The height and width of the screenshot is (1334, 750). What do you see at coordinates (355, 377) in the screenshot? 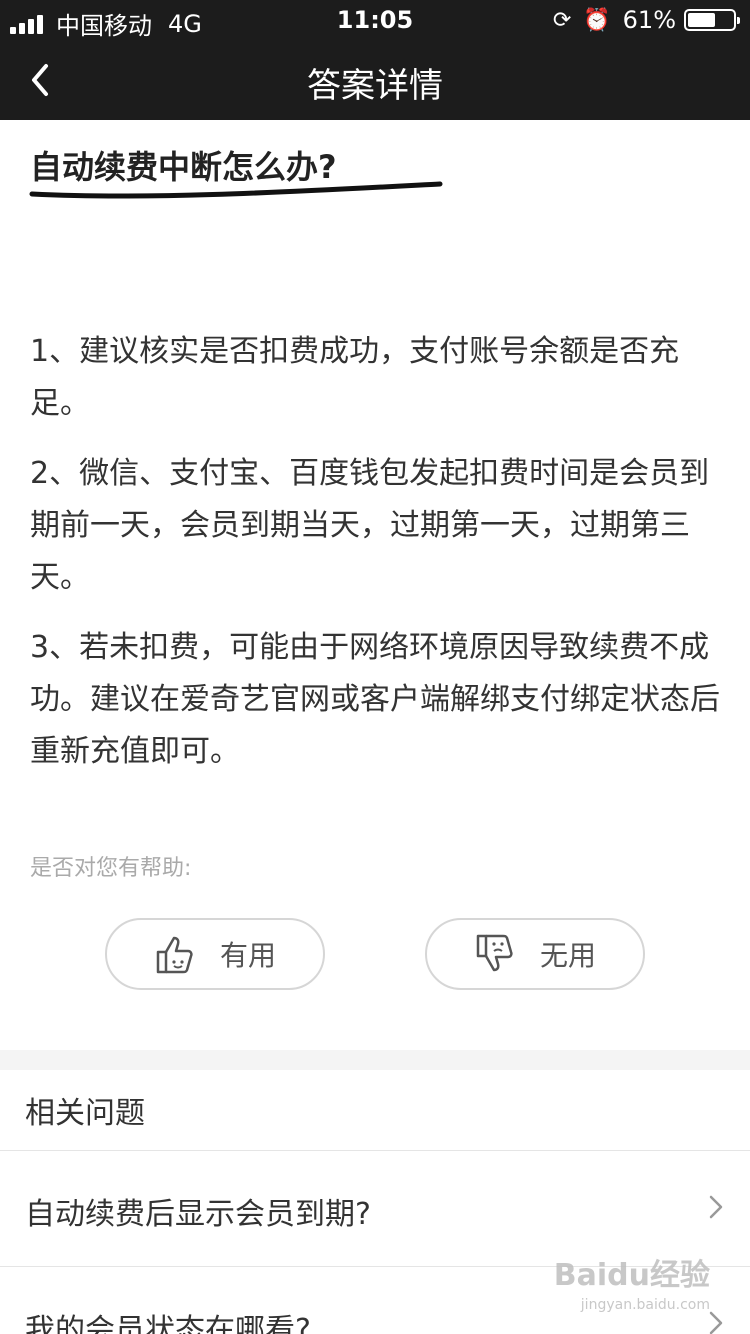
I see `answer-paragraph: 1、建议核实是否扣费成功，支付账号余额是否充足。` at bounding box center [355, 377].